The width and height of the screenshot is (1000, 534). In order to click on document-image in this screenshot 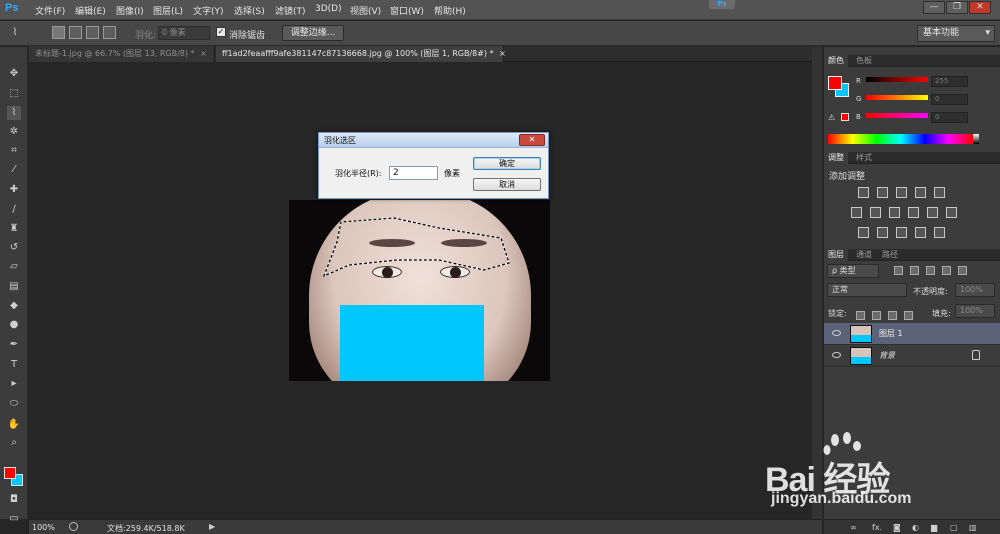, I will do `click(419, 290)`.